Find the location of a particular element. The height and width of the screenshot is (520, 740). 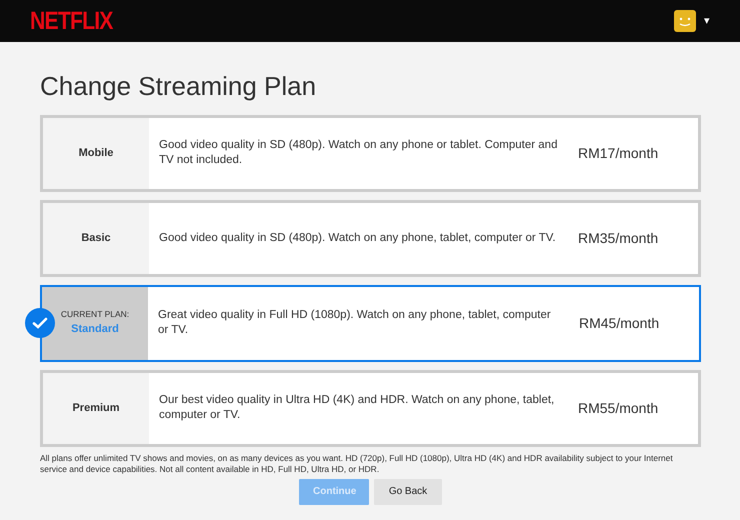

plan-name: Basic is located at coordinates (96, 238).